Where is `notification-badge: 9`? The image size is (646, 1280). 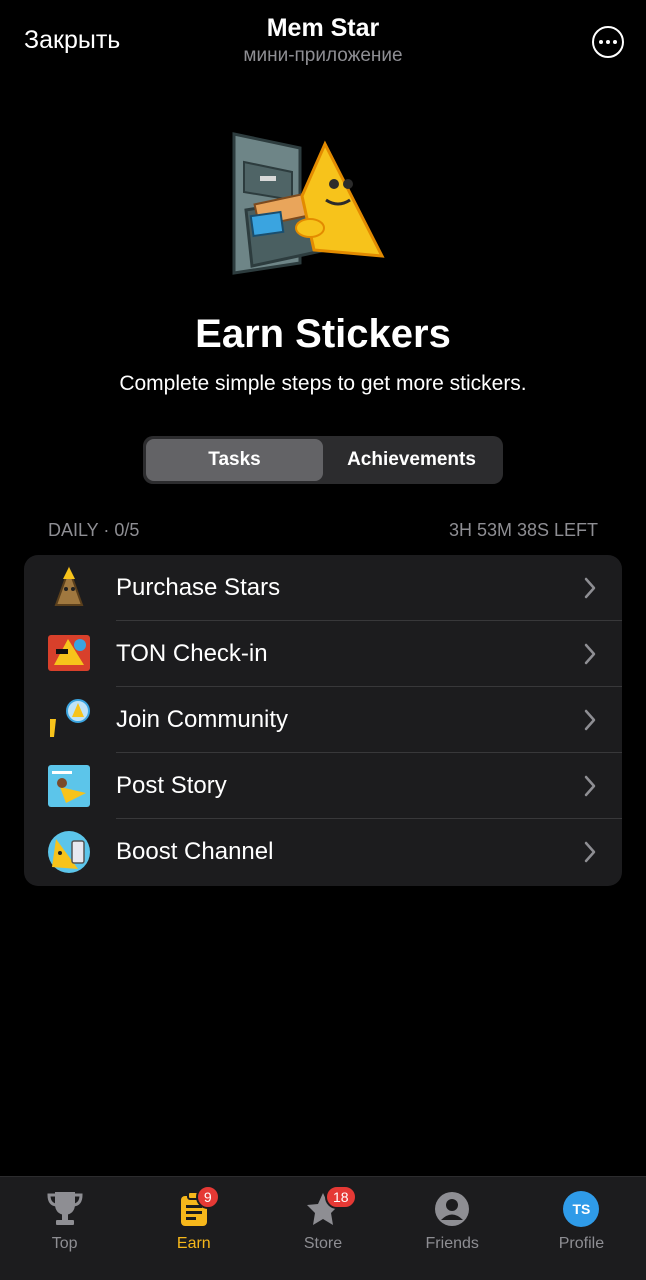 notification-badge: 9 is located at coordinates (207, 1197).